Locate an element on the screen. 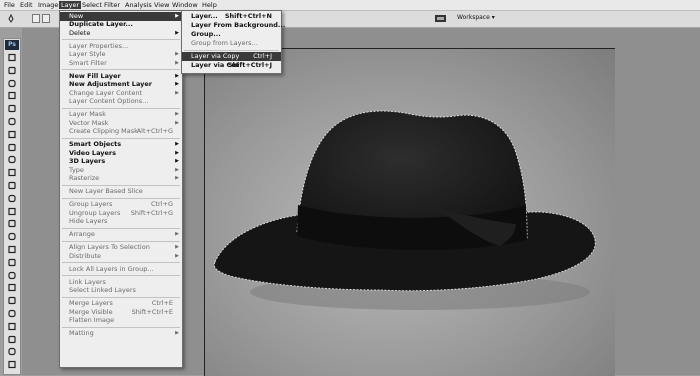 The width and height of the screenshot is (700, 376). menu-item-label: Select Linked Layers is located at coordinates (102, 290).